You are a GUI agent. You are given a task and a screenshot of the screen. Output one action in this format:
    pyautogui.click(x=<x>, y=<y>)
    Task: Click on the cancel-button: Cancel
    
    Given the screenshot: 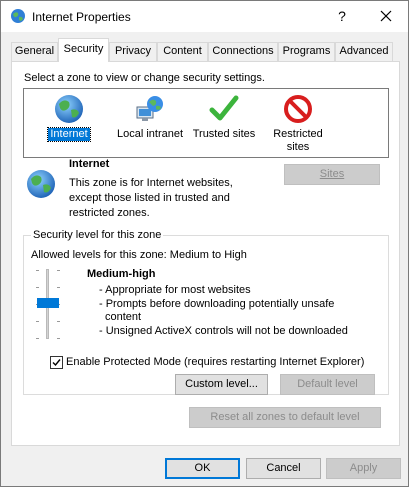 What is the action you would take?
    pyautogui.click(x=283, y=468)
    